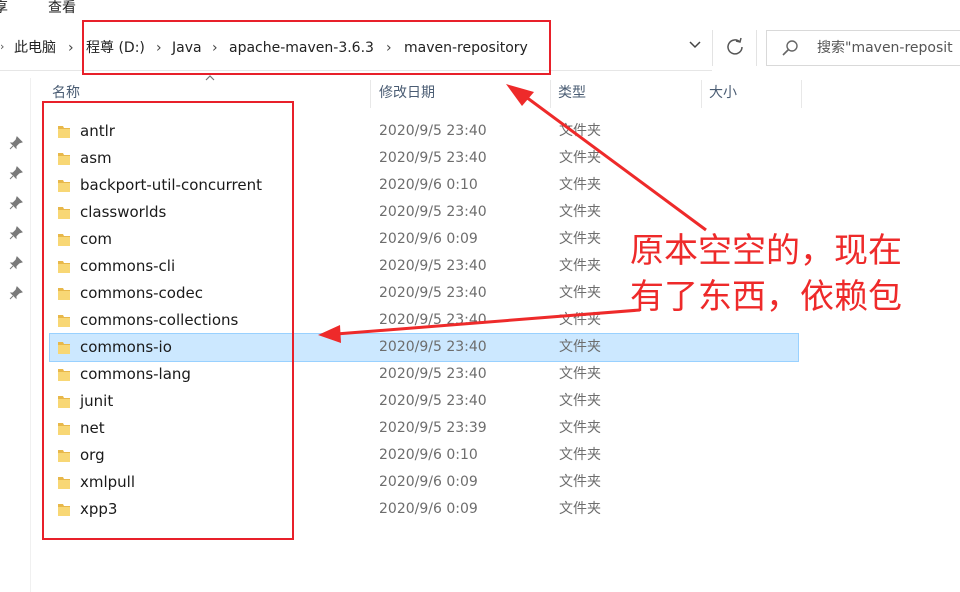 This screenshot has width=960, height=592. I want to click on annotation-text-line2: 有了东西，依赖包, so click(766, 297).